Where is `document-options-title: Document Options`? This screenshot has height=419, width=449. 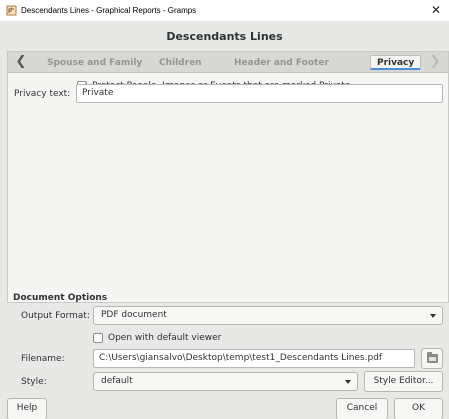 document-options-title: Document Options is located at coordinates (60, 298).